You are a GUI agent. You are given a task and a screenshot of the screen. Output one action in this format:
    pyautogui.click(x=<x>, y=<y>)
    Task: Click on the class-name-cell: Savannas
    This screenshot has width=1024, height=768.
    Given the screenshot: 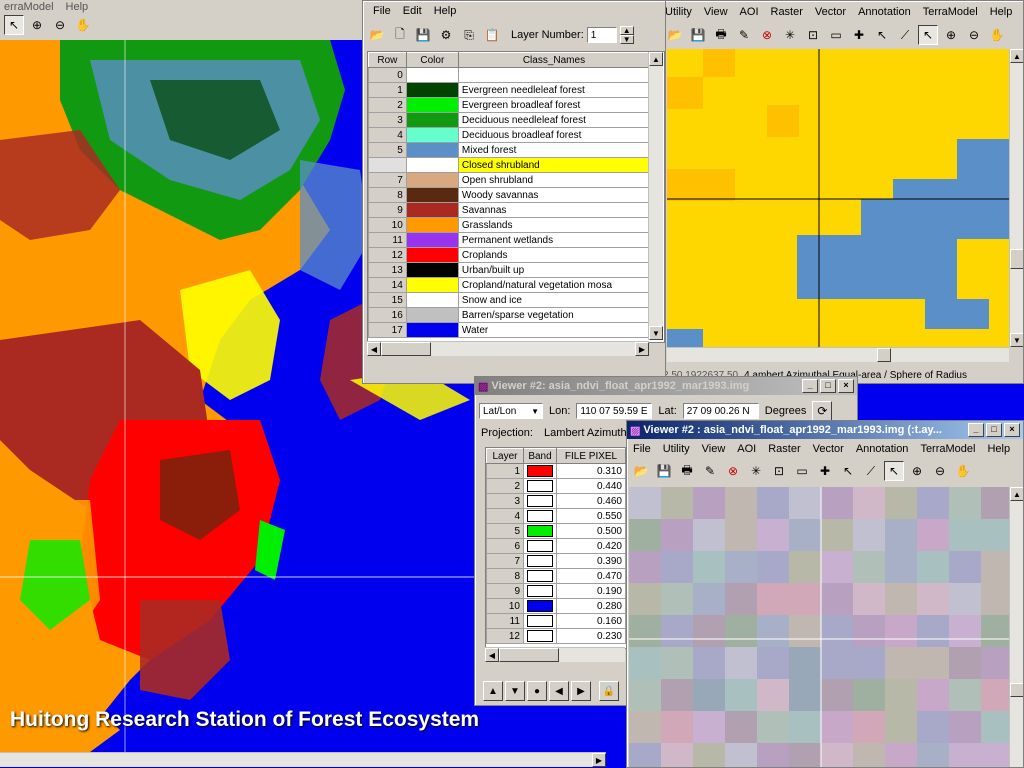 What is the action you would take?
    pyautogui.click(x=554, y=210)
    